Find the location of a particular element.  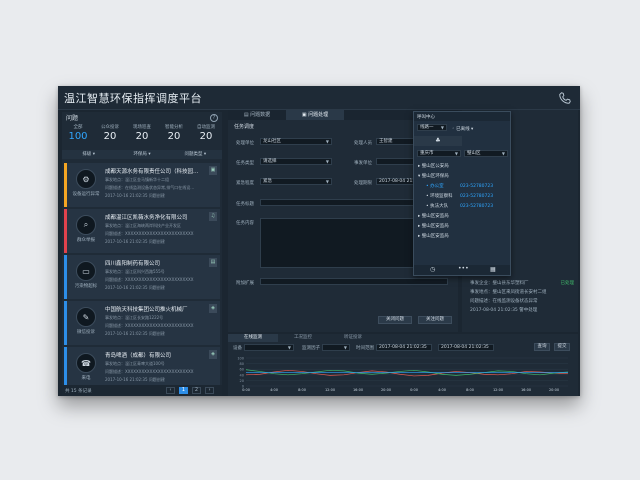

card-title: 四川鑫阳制药有限公司 is located at coordinates (133, 264).